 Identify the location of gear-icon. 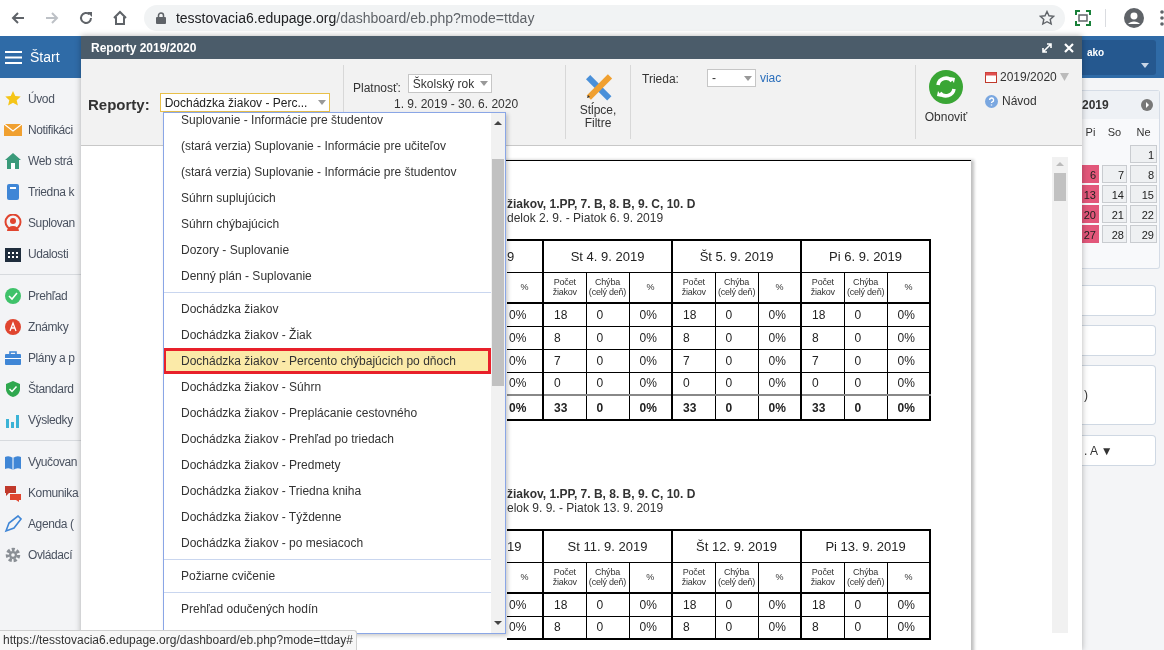
(13, 554).